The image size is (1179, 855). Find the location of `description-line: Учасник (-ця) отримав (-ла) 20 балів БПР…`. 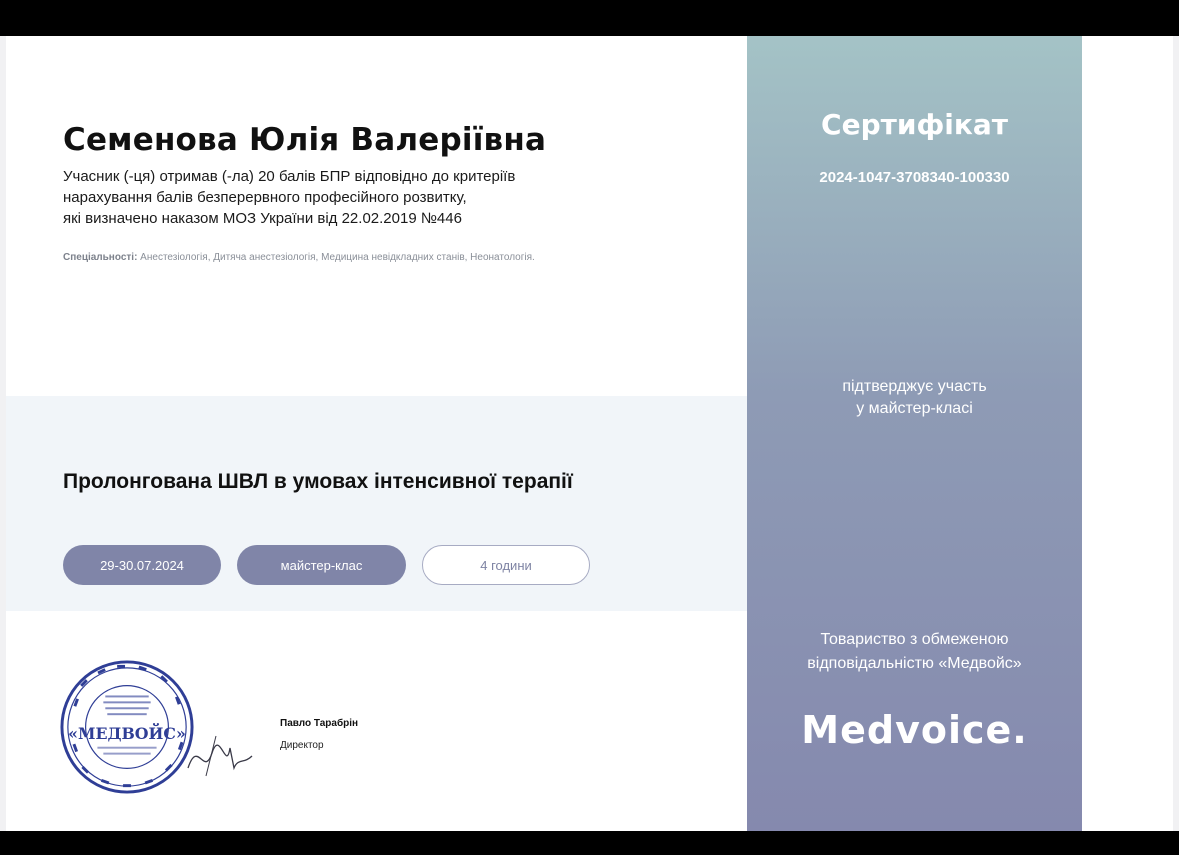

description-line: Учасник (-ця) отримав (-ла) 20 балів БПР… is located at coordinates (289, 176).